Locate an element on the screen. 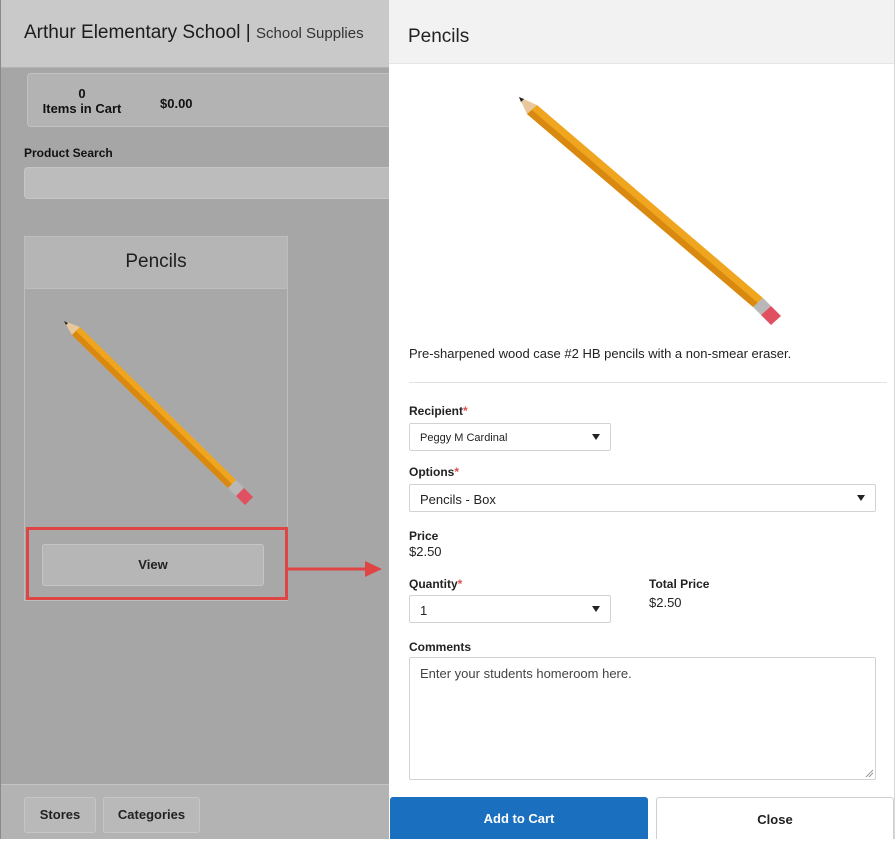  cart-summary: 0 Items in Cart $0.00 is located at coordinates (208, 100).